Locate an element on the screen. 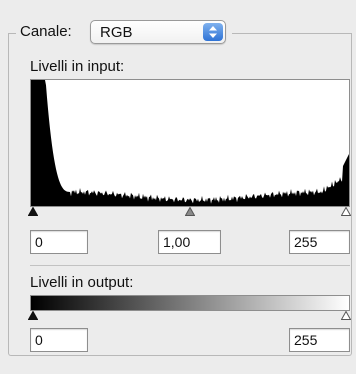 The width and height of the screenshot is (356, 374). up-down-arrows-icon is located at coordinates (213, 32).